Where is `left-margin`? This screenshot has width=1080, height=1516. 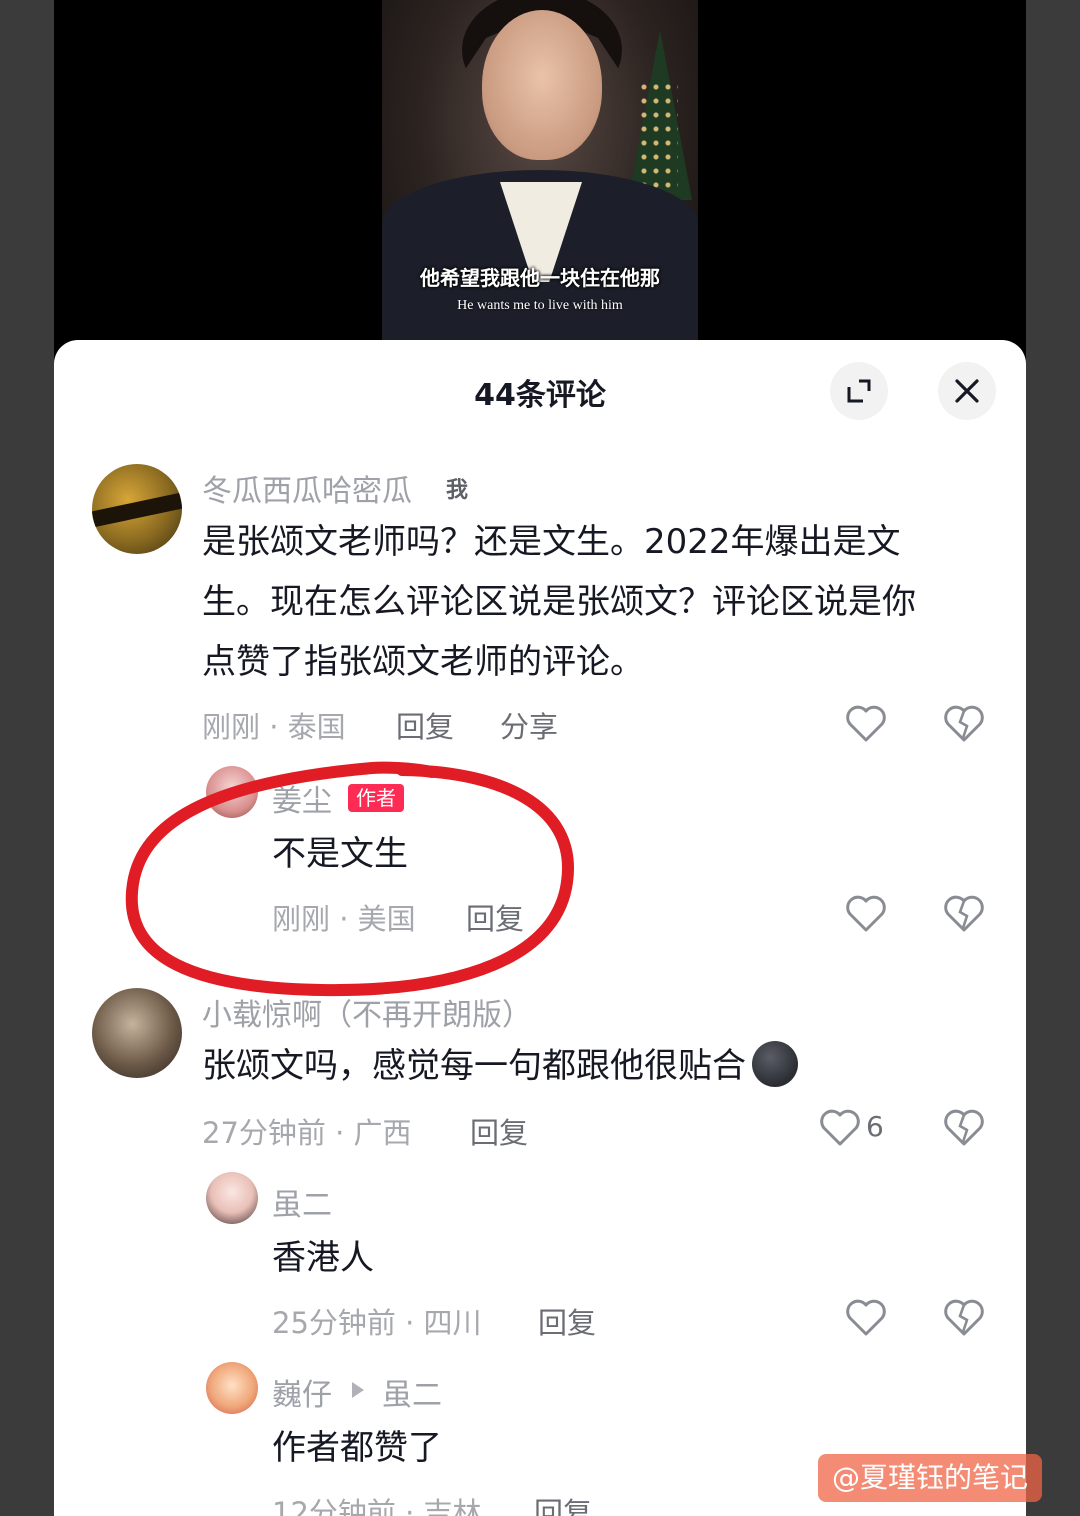
left-margin is located at coordinates (27, 758).